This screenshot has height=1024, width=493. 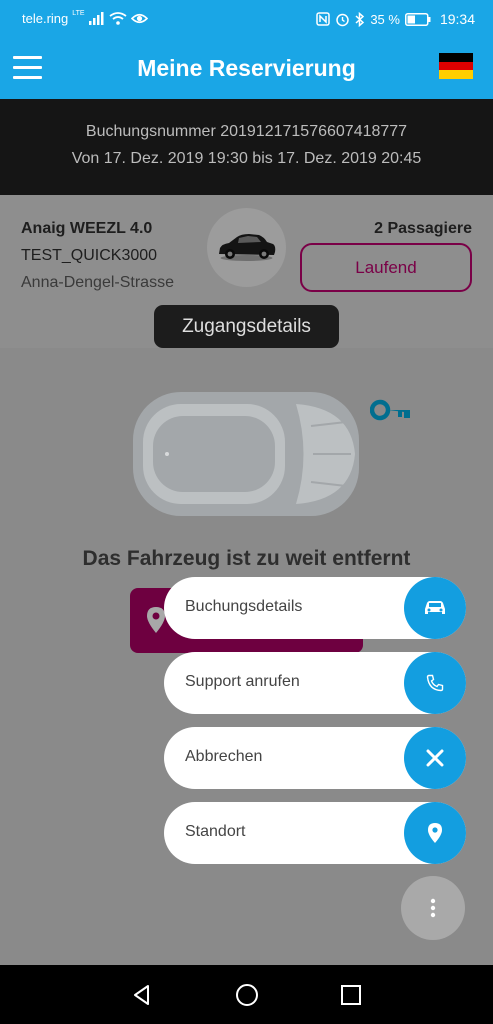 I want to click on distance-message: Das Fahrzeug ist zu weit entfernt, so click(x=246, y=558).